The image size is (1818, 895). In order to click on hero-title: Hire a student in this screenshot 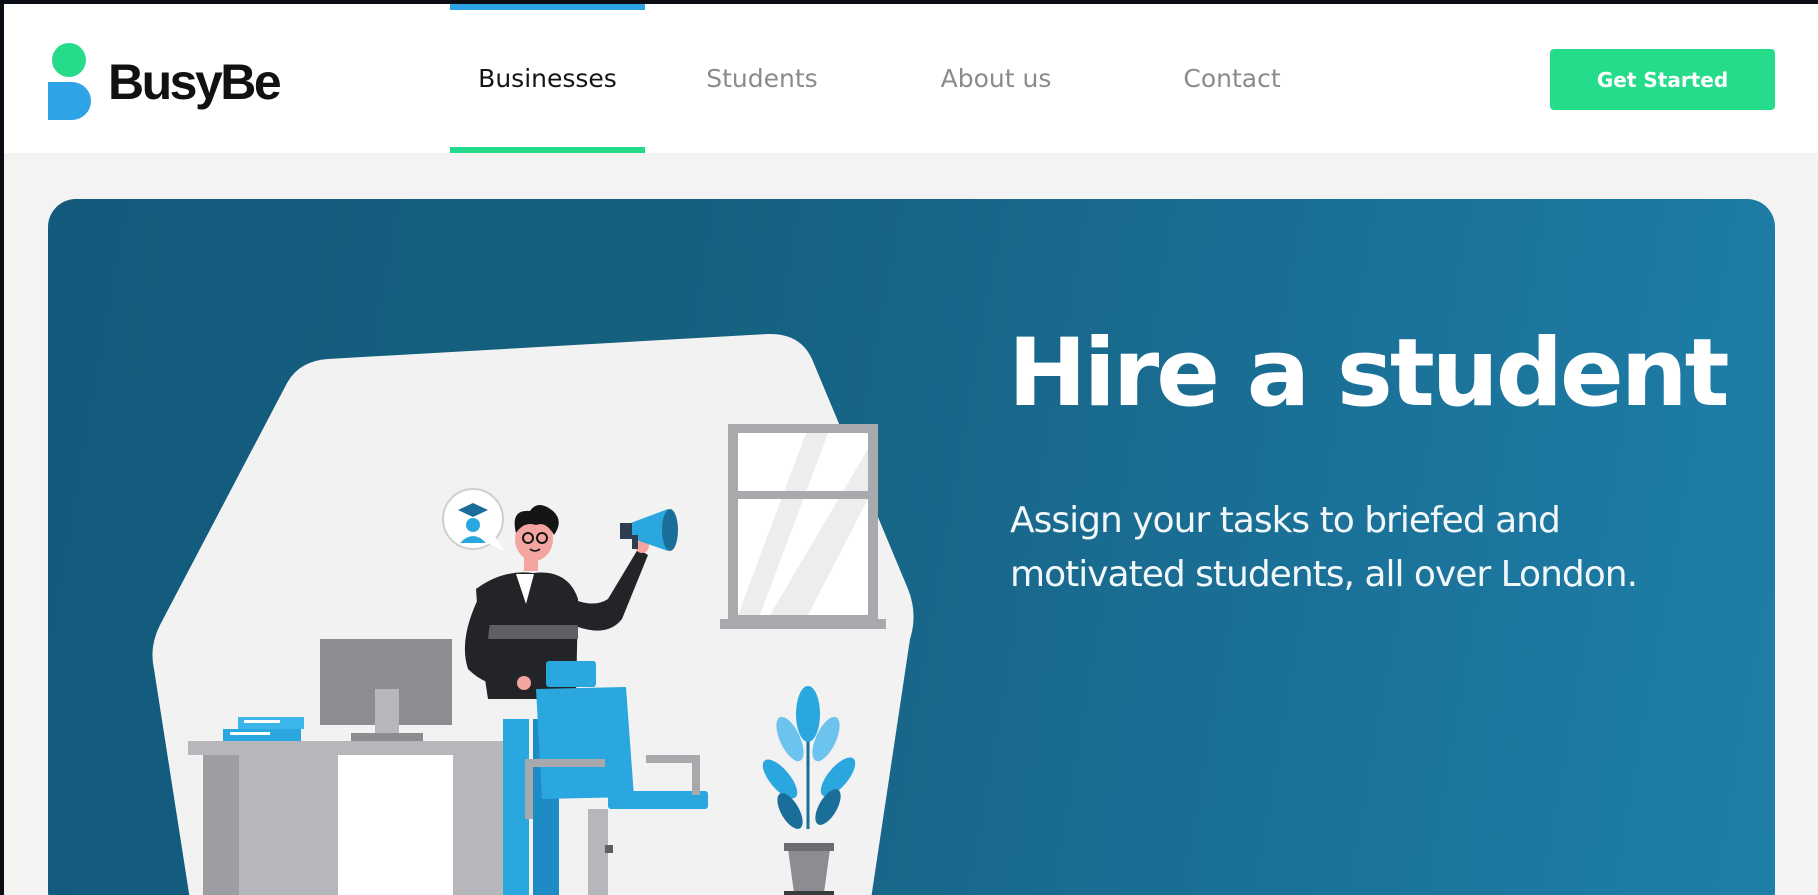, I will do `click(1369, 373)`.